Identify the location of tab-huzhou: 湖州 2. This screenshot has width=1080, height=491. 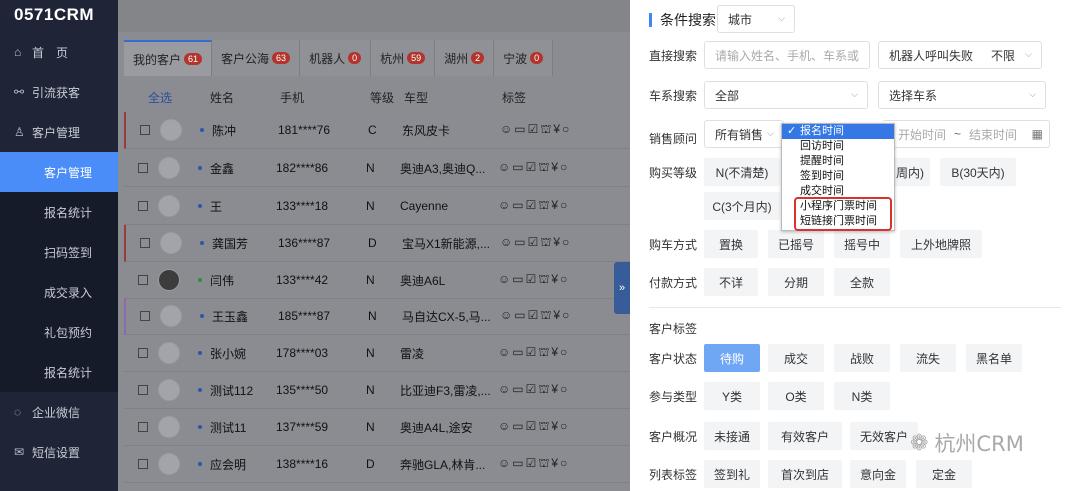
(465, 58).